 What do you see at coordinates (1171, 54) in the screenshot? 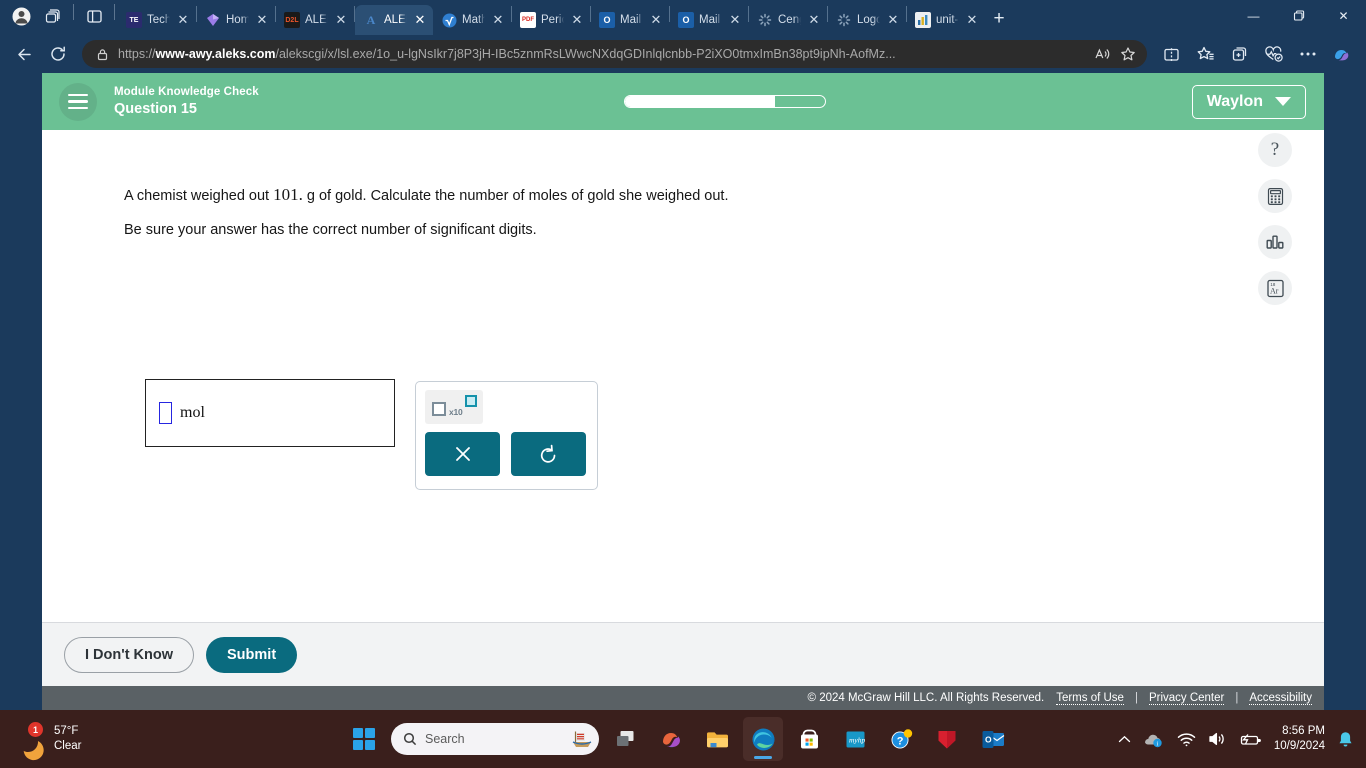
I see `split-screen-icon` at bounding box center [1171, 54].